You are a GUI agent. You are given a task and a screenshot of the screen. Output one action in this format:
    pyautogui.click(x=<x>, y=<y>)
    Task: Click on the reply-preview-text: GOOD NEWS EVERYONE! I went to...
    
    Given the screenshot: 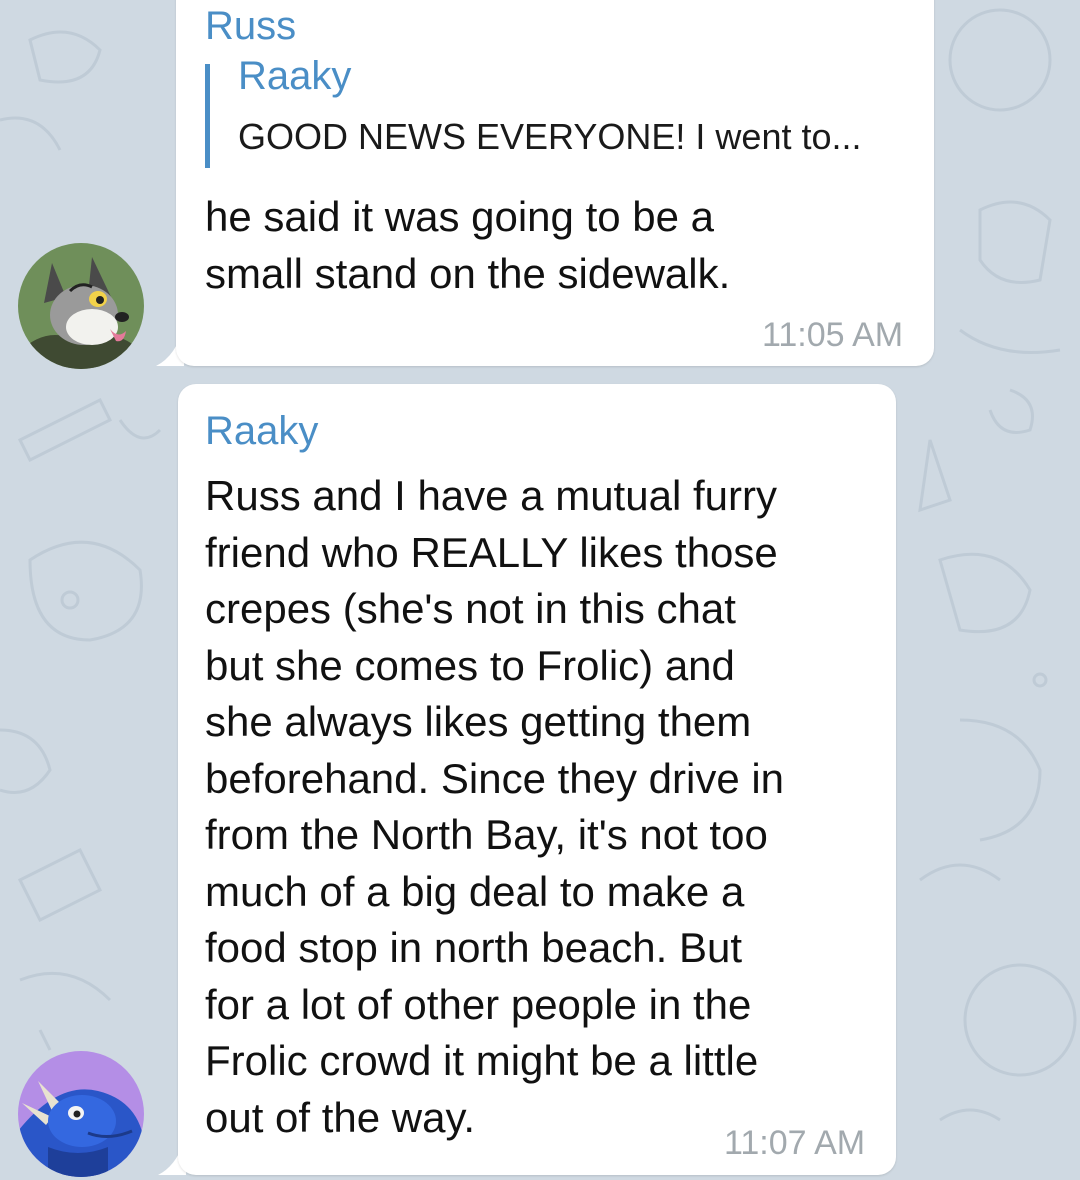 What is the action you would take?
    pyautogui.click(x=550, y=136)
    